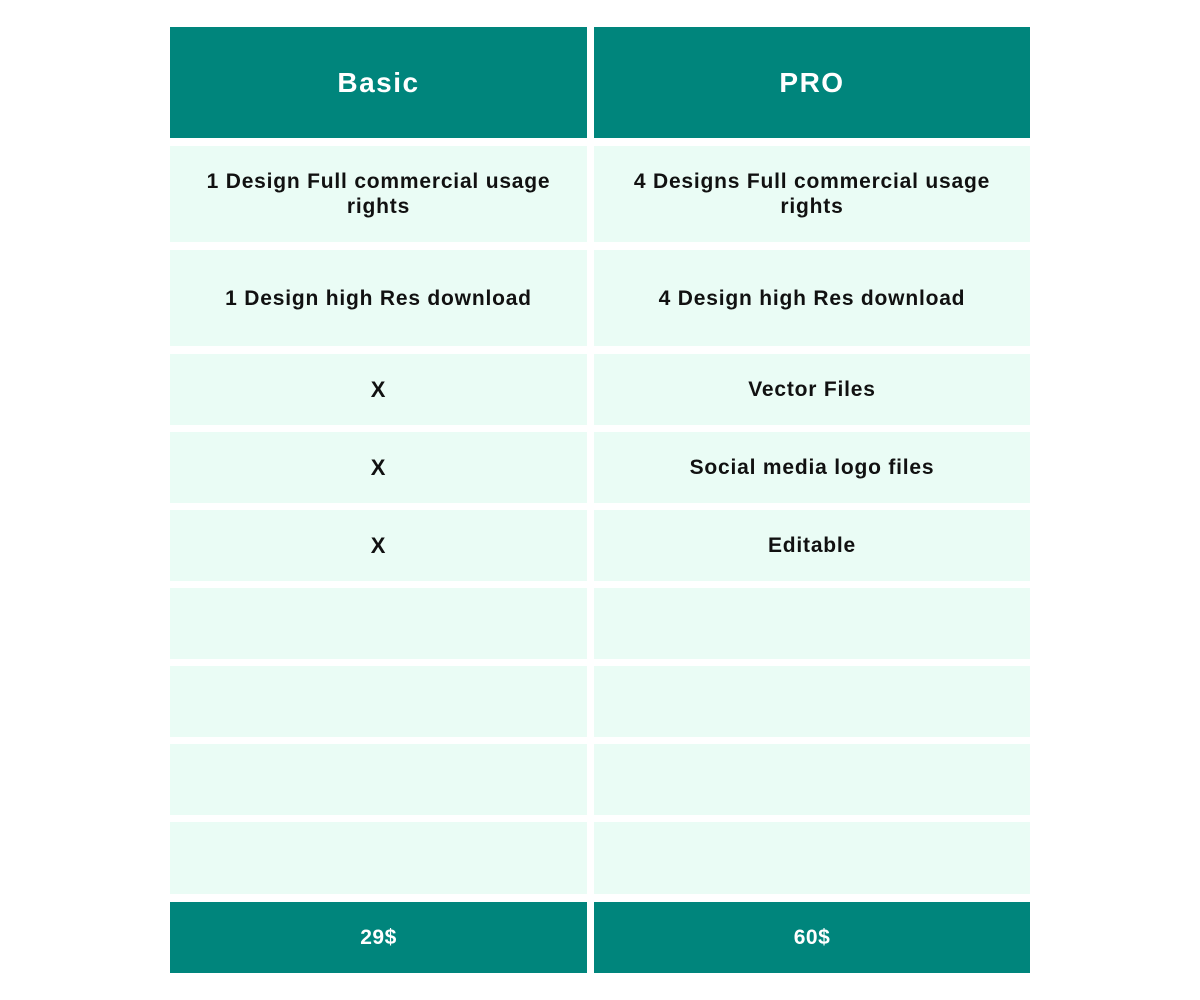 Image resolution: width=1200 pixels, height=1000 pixels. I want to click on feature-cell: Vector Files, so click(812, 389).